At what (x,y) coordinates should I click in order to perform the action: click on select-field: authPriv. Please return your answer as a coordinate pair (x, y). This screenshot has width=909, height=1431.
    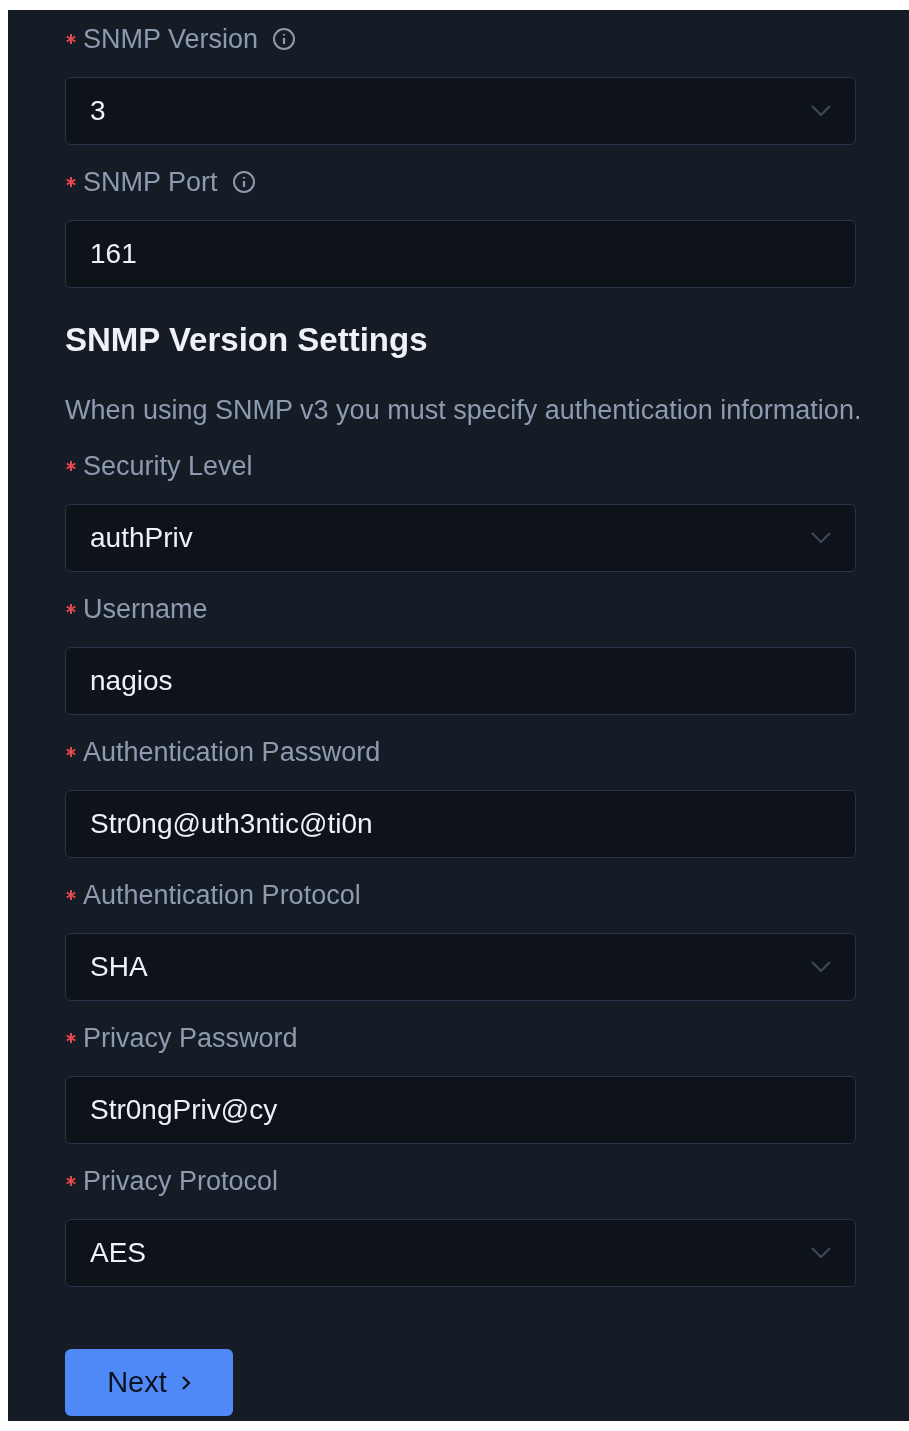
    Looking at the image, I should click on (460, 538).